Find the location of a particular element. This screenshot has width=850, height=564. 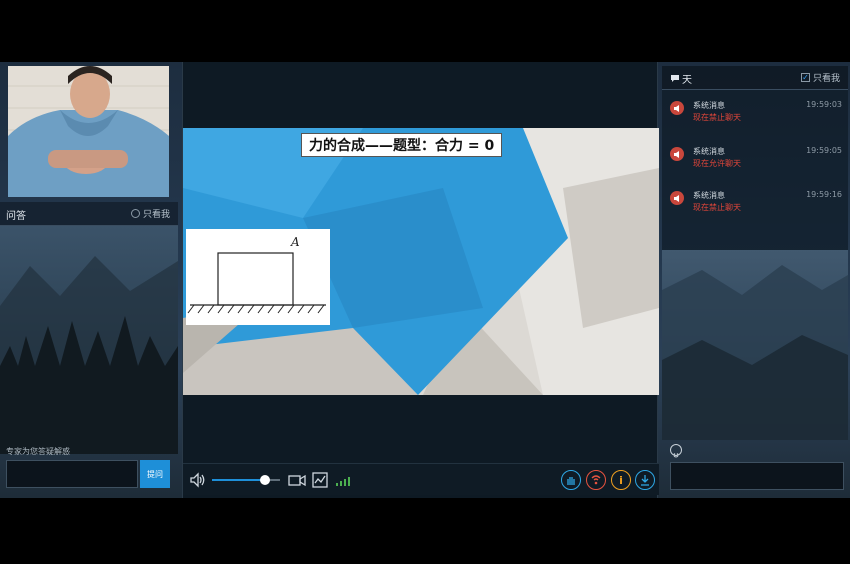

camera-icon is located at coordinates (297, 482).